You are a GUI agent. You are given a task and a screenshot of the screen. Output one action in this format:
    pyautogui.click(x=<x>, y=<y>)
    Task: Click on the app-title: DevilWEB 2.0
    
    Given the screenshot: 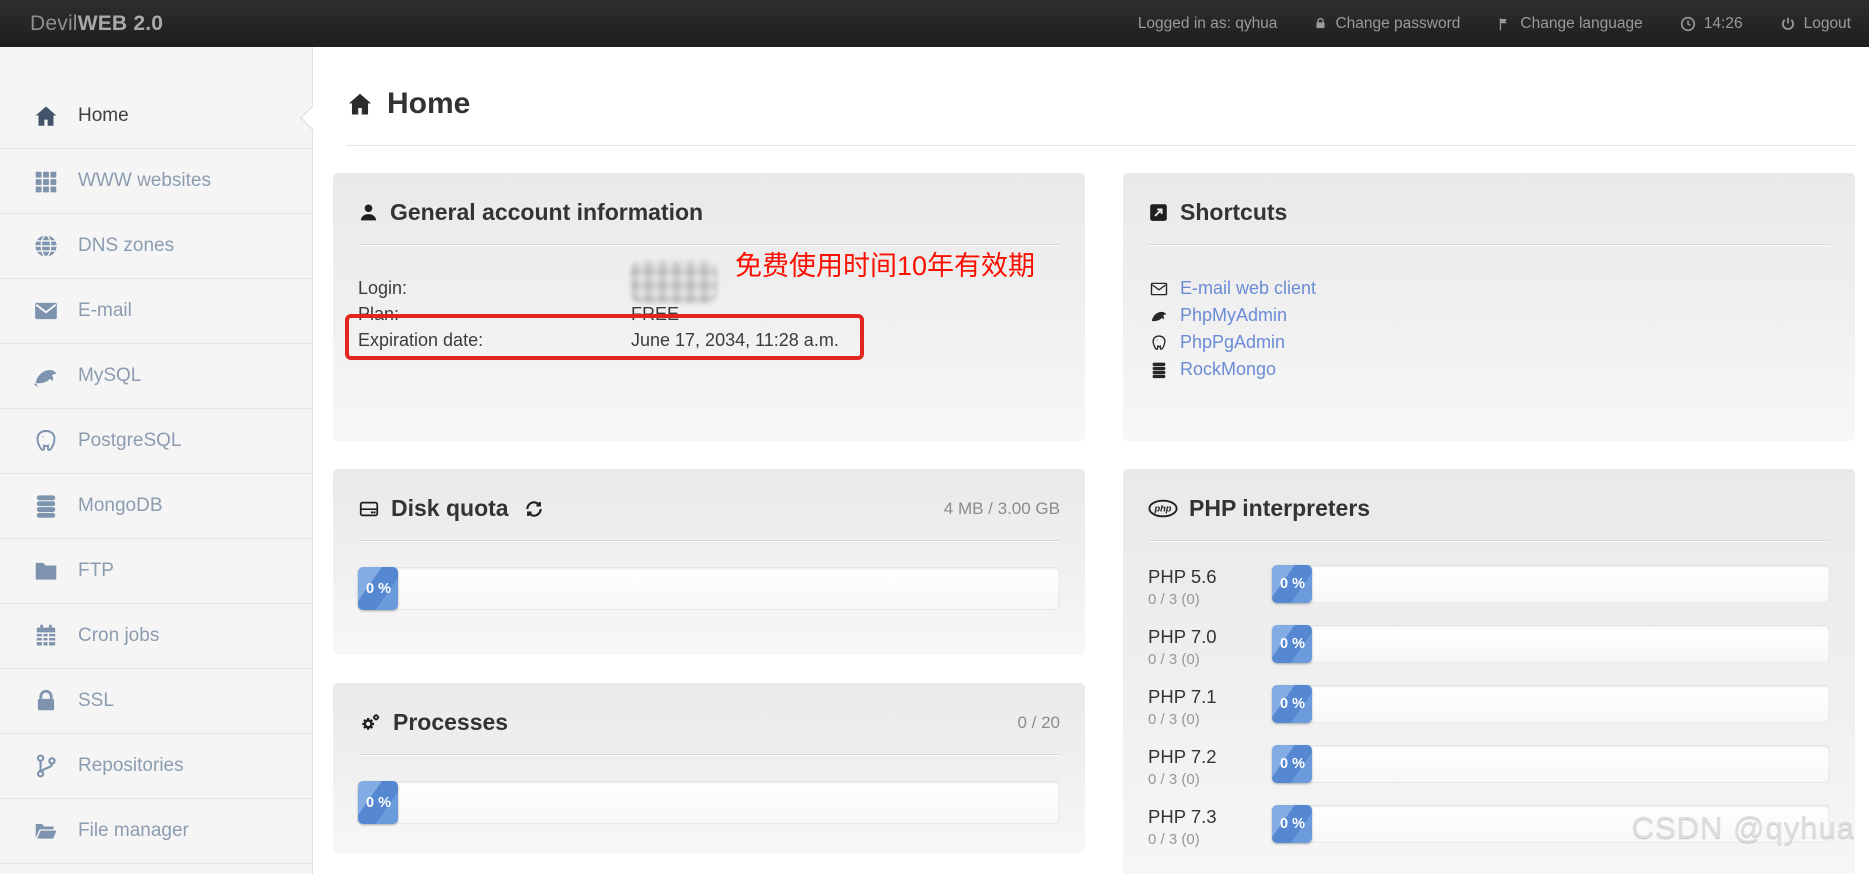 What is the action you would take?
    pyautogui.click(x=96, y=24)
    